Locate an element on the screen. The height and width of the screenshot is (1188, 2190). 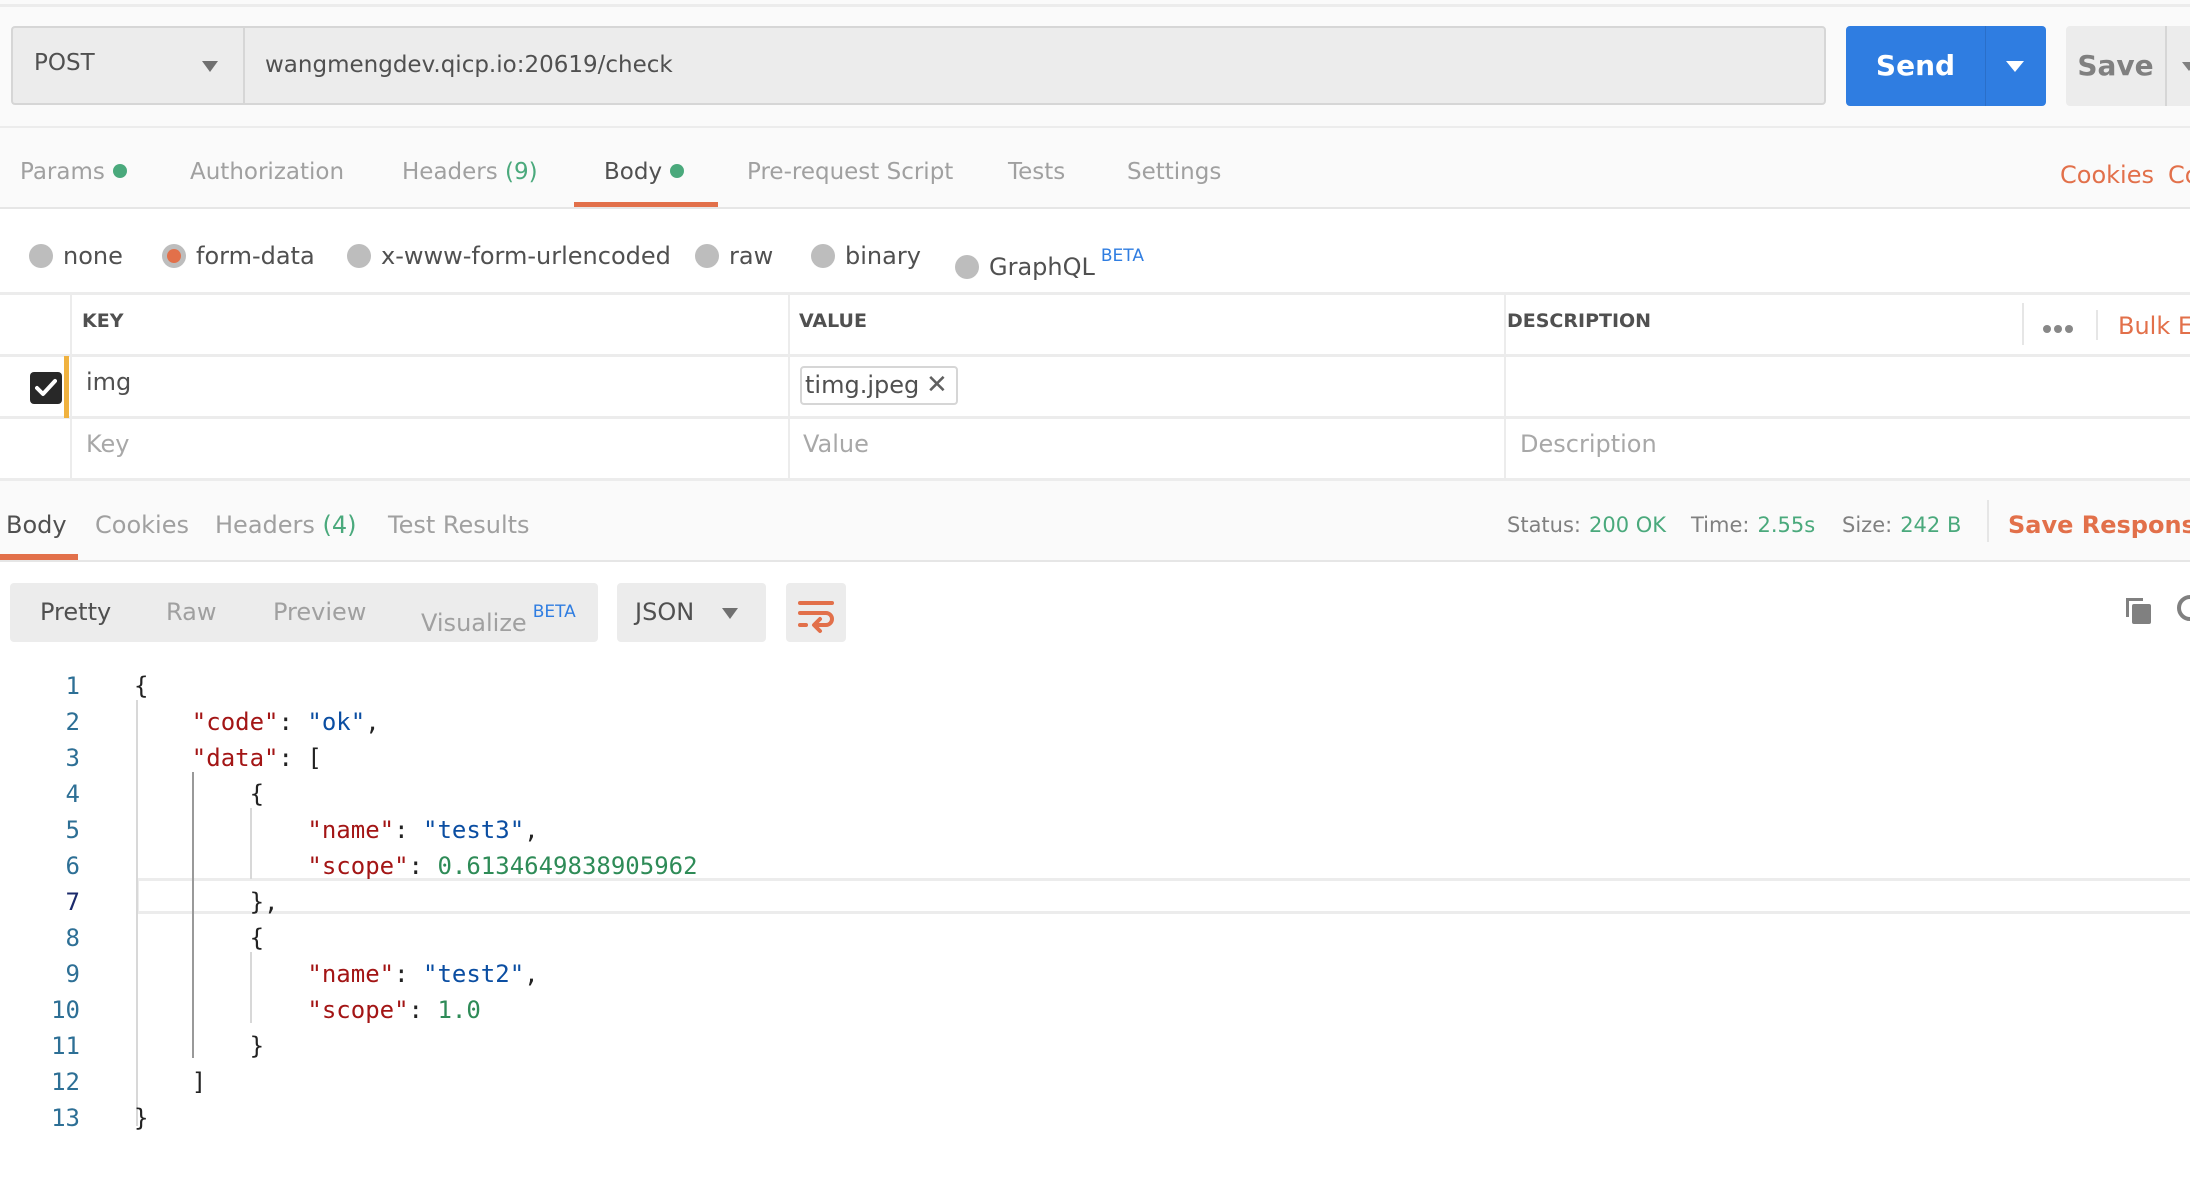
send-button-group: Send is located at coordinates (1946, 66).